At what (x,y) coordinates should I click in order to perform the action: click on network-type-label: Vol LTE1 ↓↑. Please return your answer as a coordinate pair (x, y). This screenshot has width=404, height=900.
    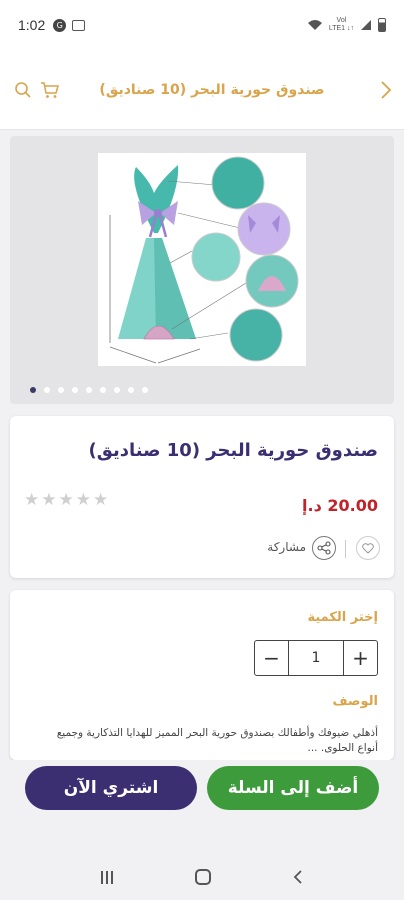
    Looking at the image, I should click on (341, 24).